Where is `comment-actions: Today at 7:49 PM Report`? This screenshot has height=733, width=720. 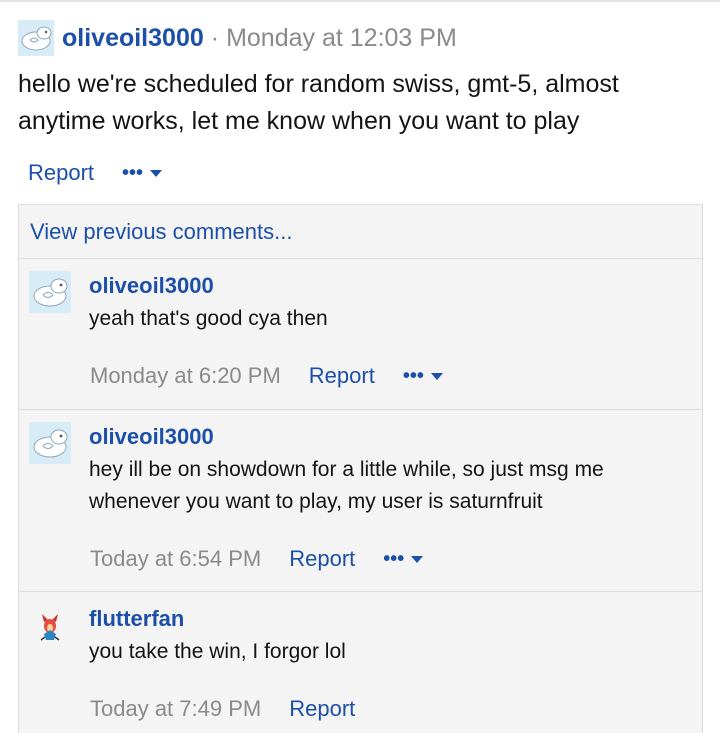 comment-actions: Today at 7:49 PM Report is located at coordinates (222, 709).